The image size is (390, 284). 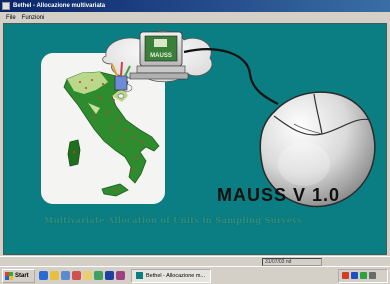 What do you see at coordinates (120, 275) in the screenshot?
I see `app3-icon` at bounding box center [120, 275].